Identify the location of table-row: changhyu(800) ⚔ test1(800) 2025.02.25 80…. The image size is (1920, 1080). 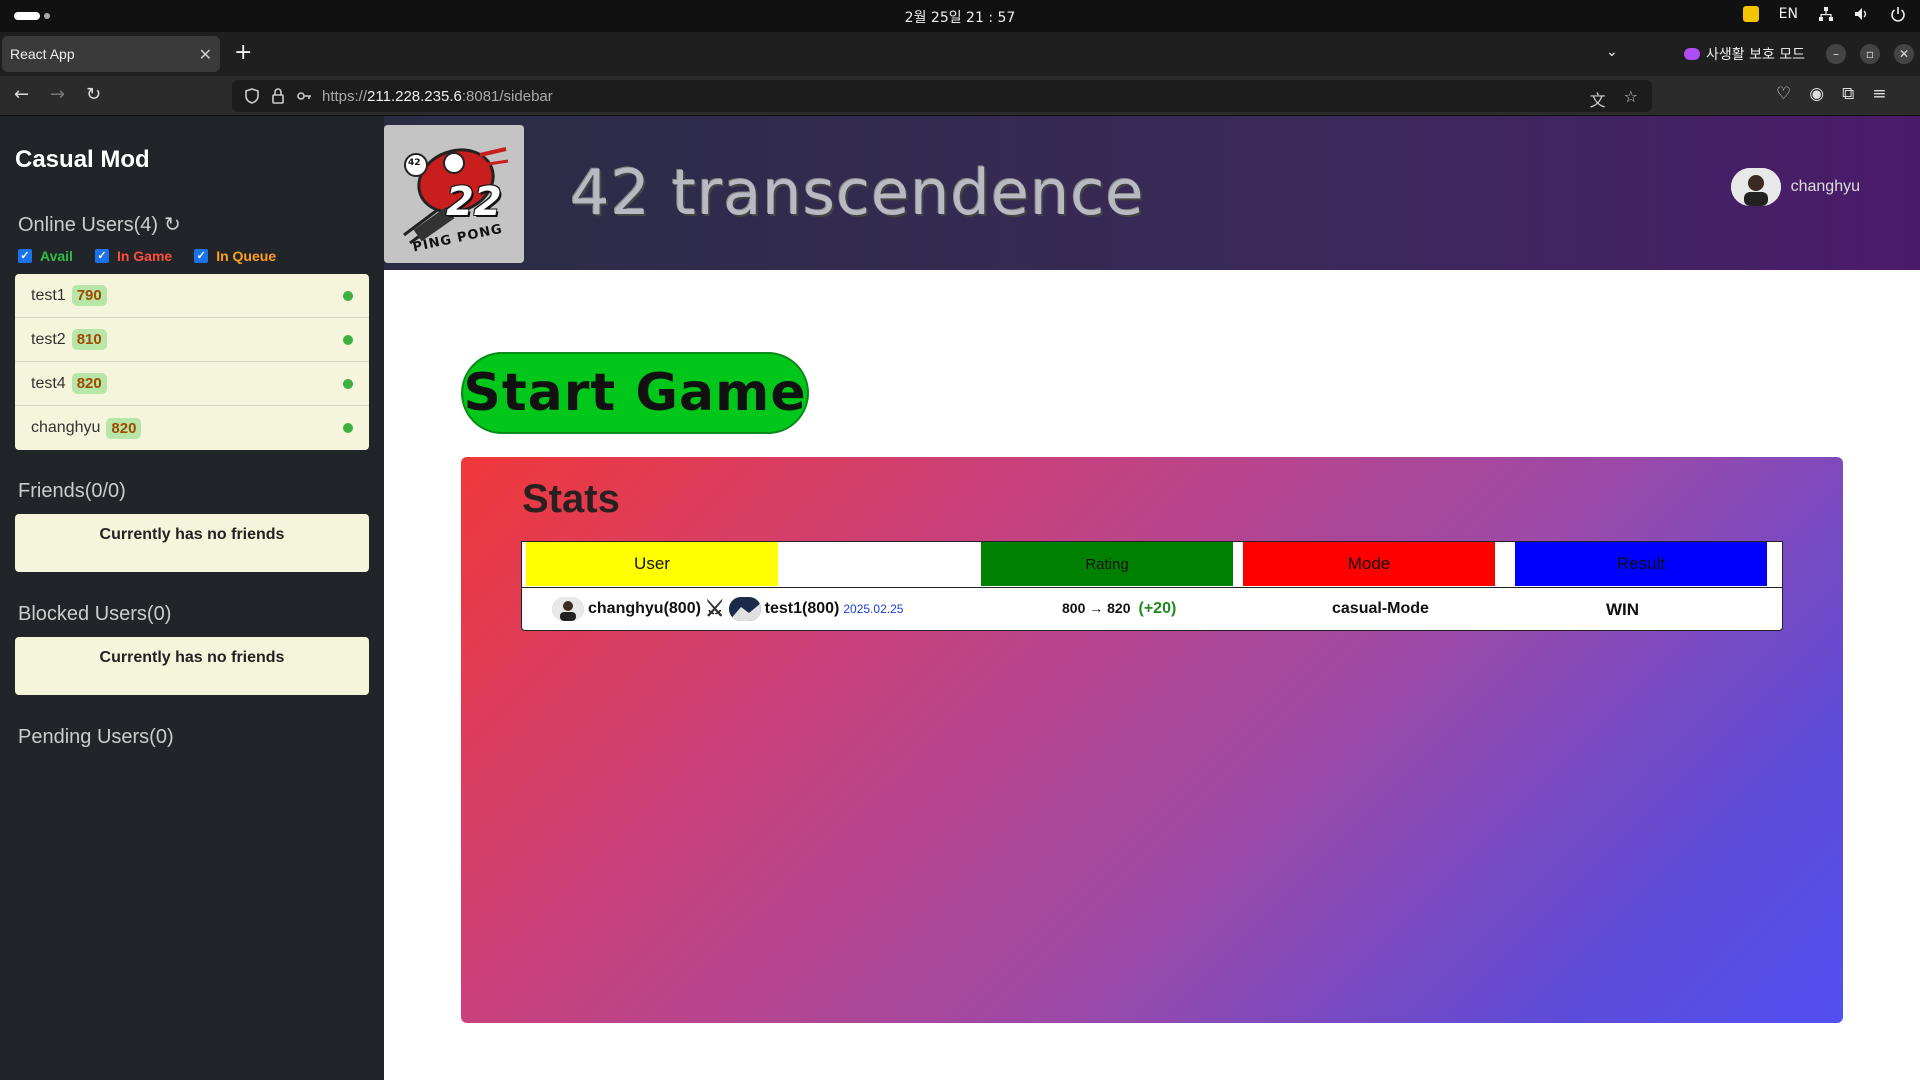
(1152, 609).